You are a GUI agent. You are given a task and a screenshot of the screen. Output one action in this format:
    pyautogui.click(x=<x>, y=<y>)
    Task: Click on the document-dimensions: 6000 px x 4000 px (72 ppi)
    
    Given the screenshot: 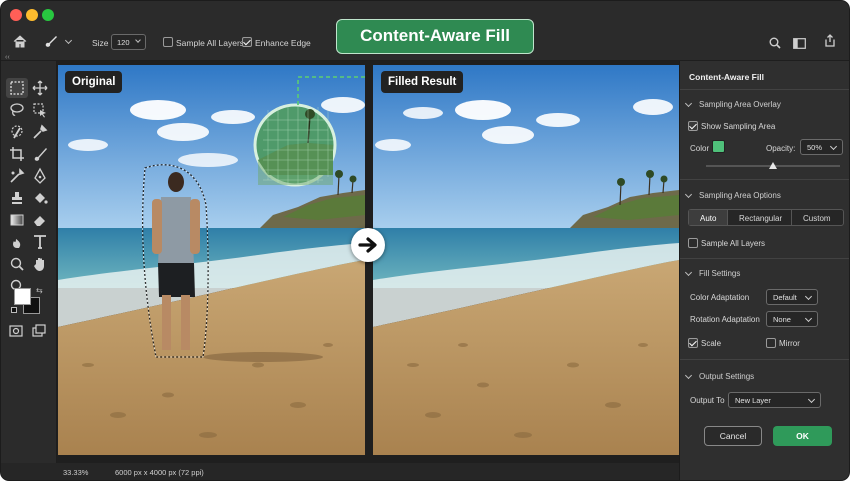 What is the action you would take?
    pyautogui.click(x=159, y=472)
    